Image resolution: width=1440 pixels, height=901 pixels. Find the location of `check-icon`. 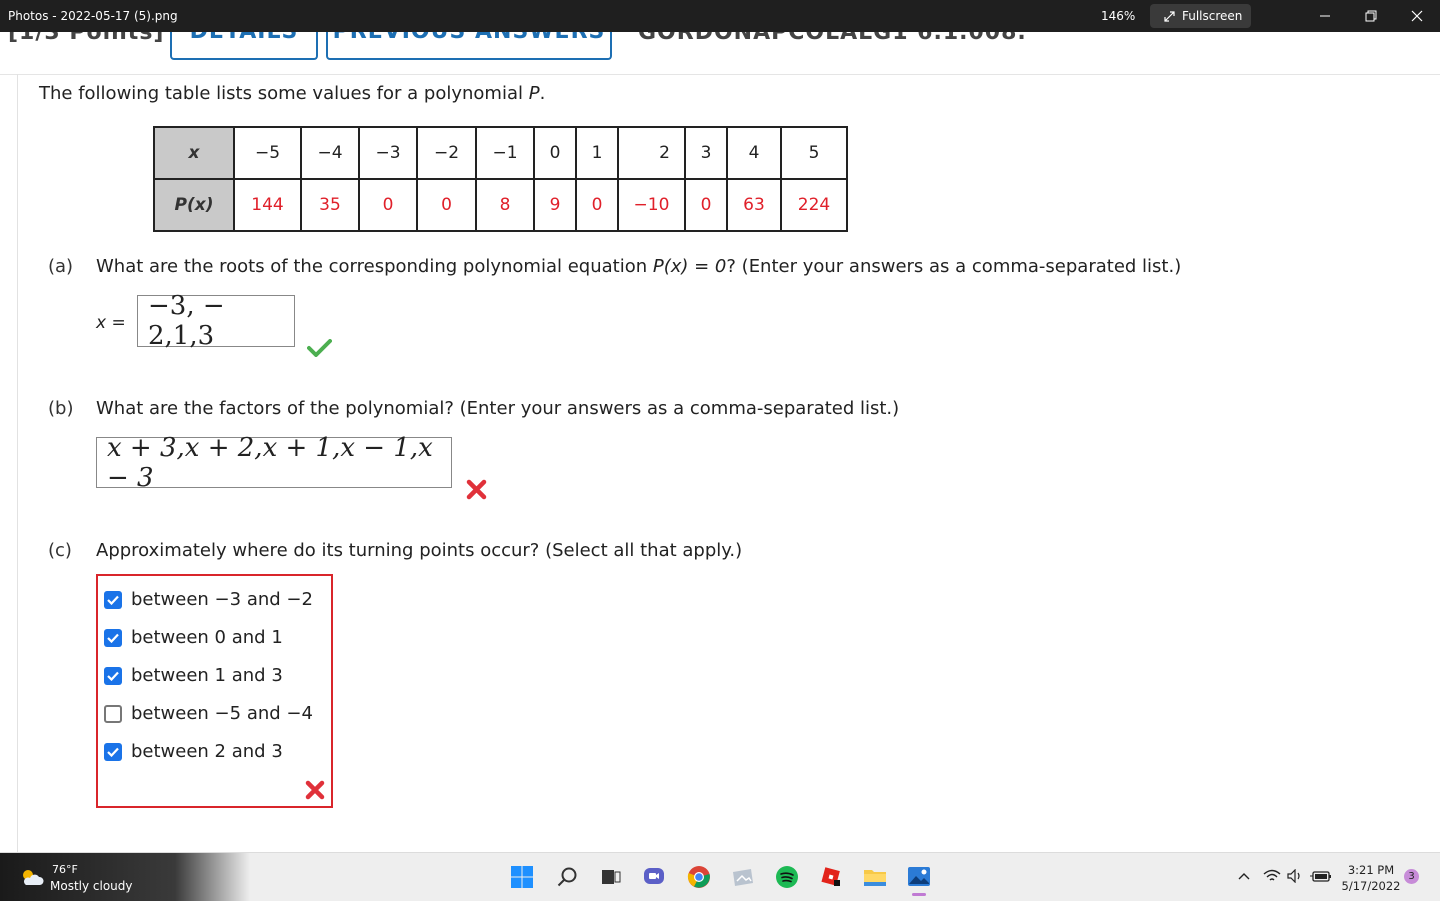

check-icon is located at coordinates (319, 348).